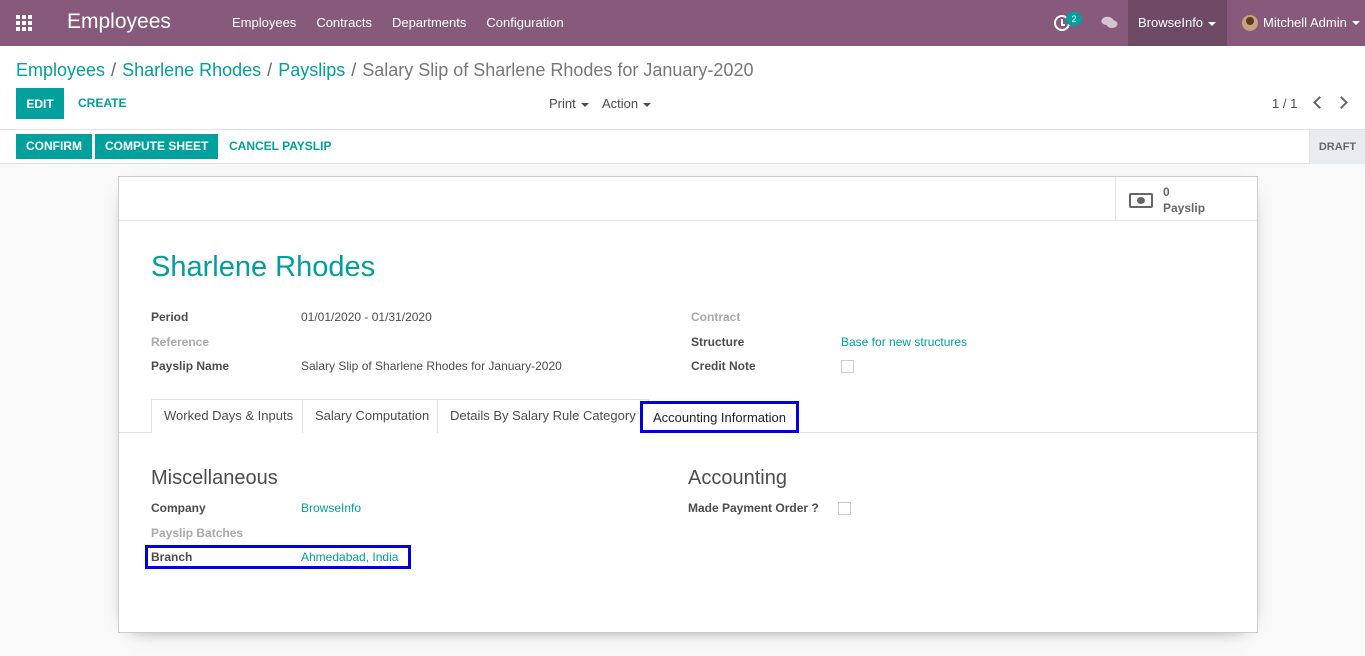 The height and width of the screenshot is (656, 1365). What do you see at coordinates (102, 103) in the screenshot?
I see `create-button: CREATE` at bounding box center [102, 103].